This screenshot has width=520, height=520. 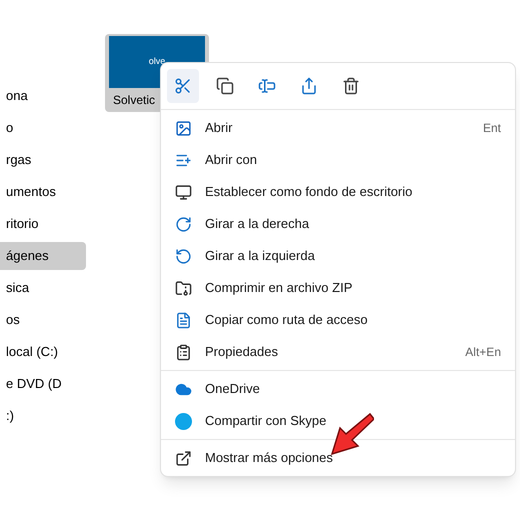 What do you see at coordinates (183, 128) in the screenshot?
I see `picture-icon` at bounding box center [183, 128].